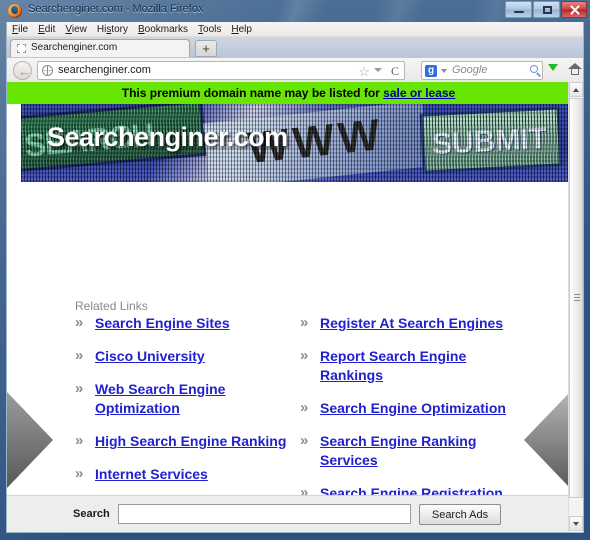 The image size is (590, 540). I want to click on maximize-icon, so click(547, 10).